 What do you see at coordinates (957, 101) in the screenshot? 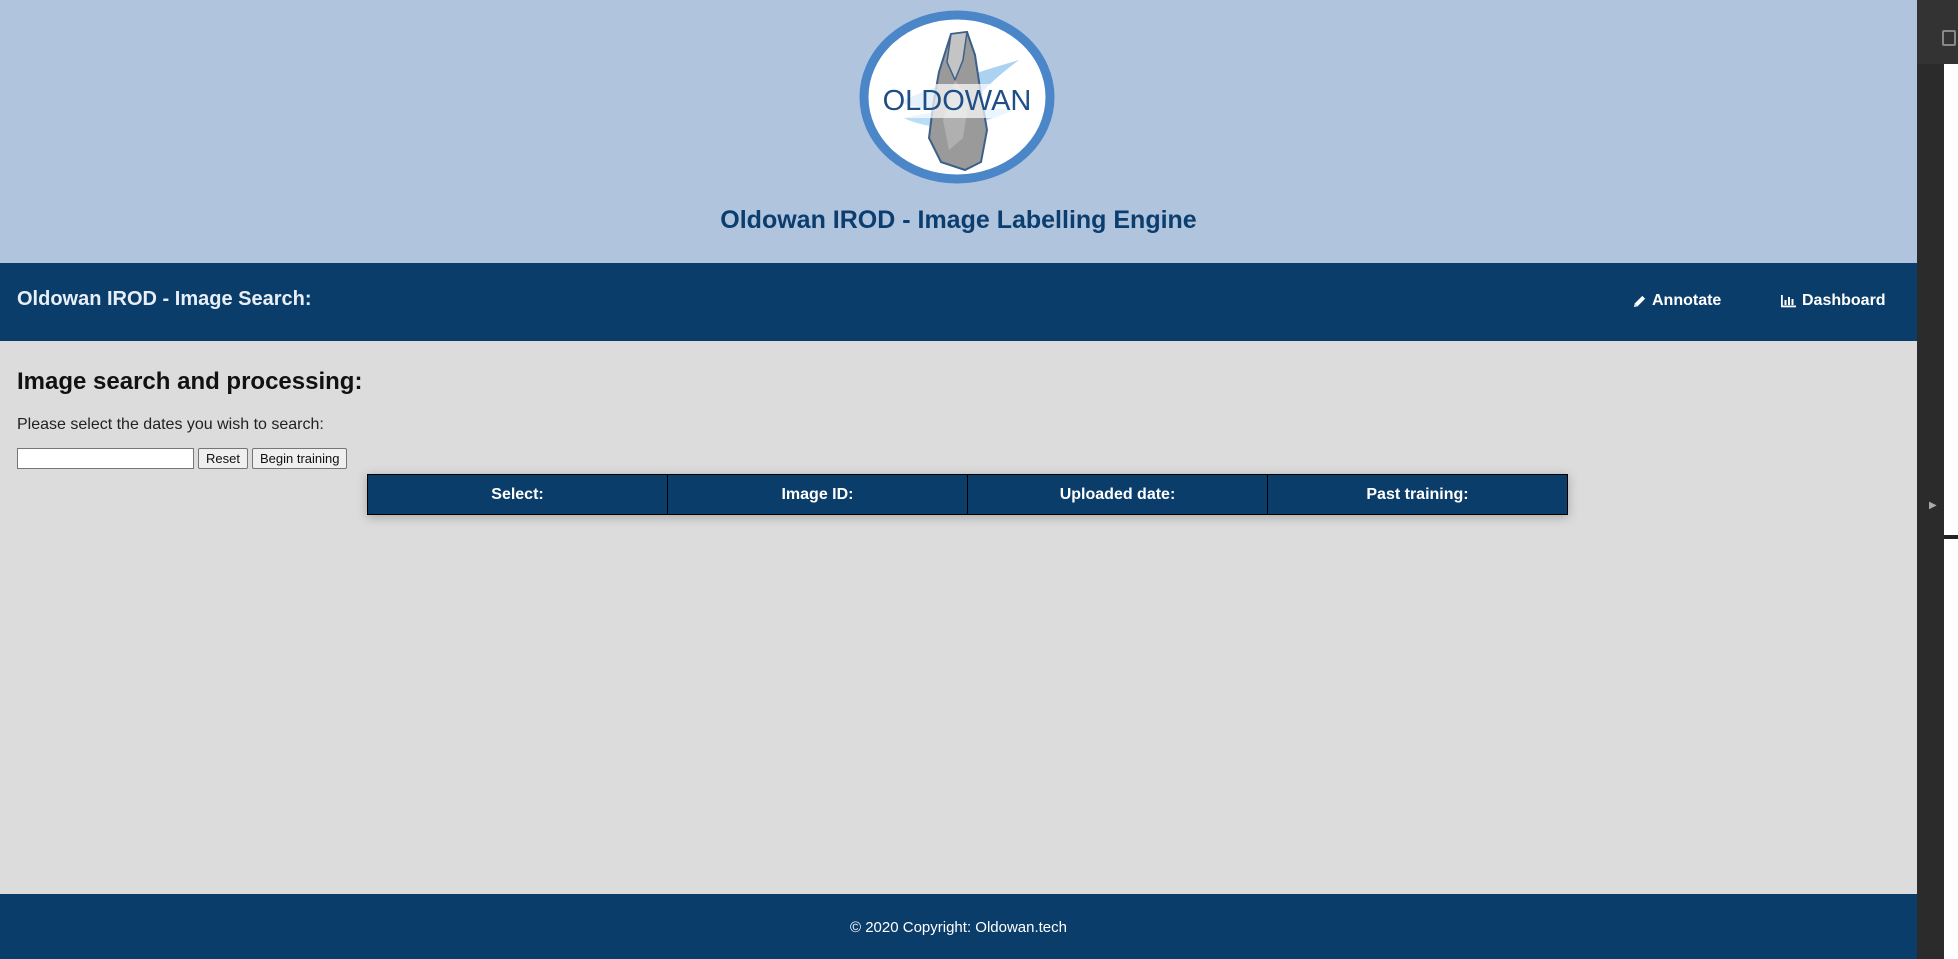
I see `logo-text: OLDOWAN` at bounding box center [957, 101].